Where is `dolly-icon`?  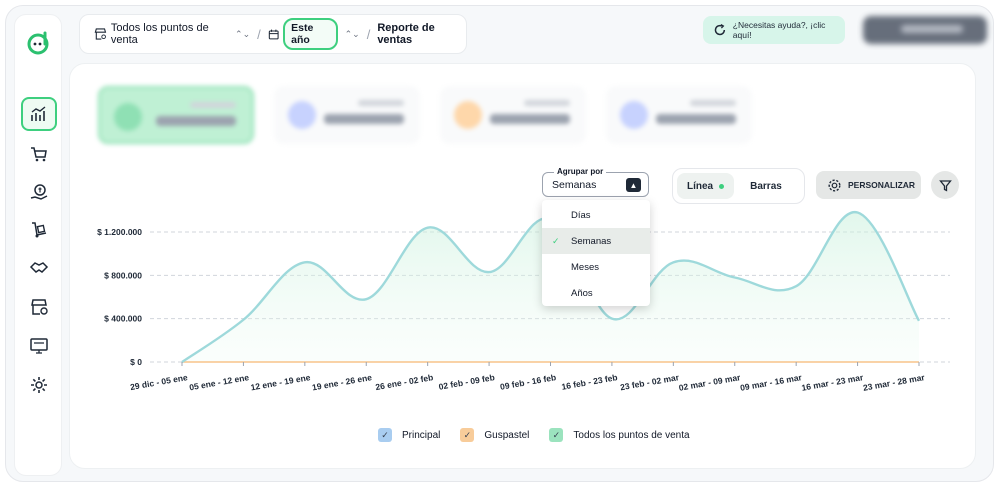
dolly-icon is located at coordinates (39, 230).